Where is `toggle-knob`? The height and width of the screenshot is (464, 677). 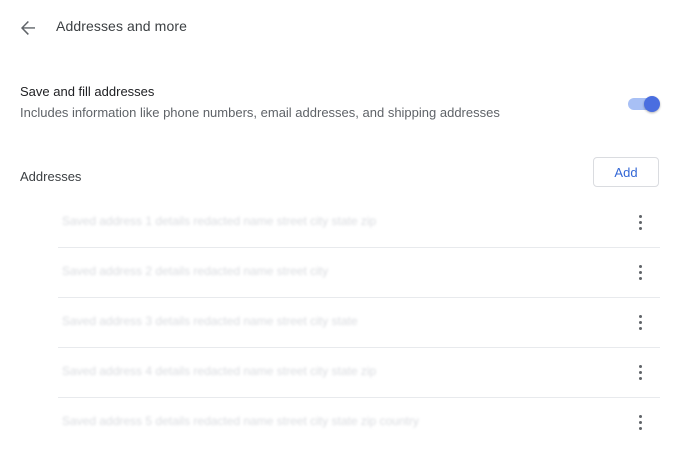 toggle-knob is located at coordinates (652, 104).